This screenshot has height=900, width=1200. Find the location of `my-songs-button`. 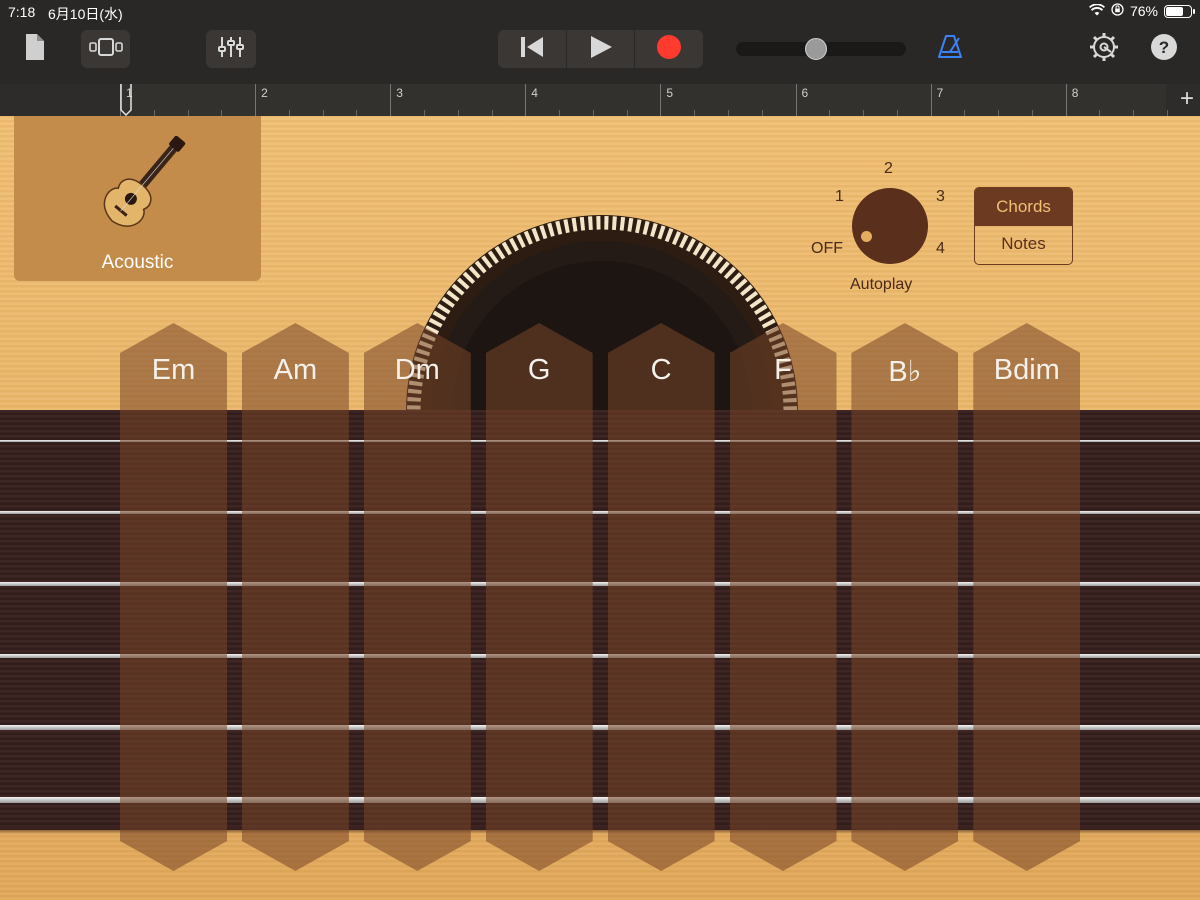

my-songs-button is located at coordinates (35, 49).